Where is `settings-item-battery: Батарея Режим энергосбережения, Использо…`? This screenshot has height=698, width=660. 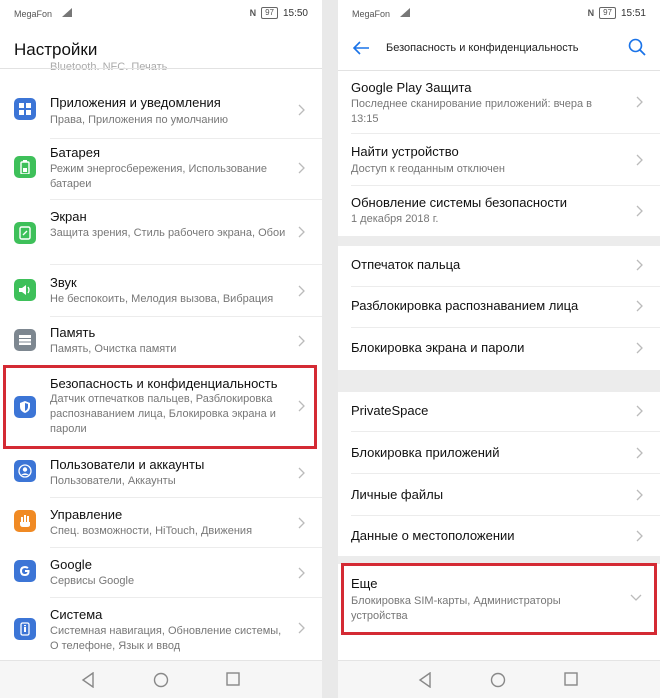 settings-item-battery: Батарея Режим энергосбережения, Использо… is located at coordinates (161, 170).